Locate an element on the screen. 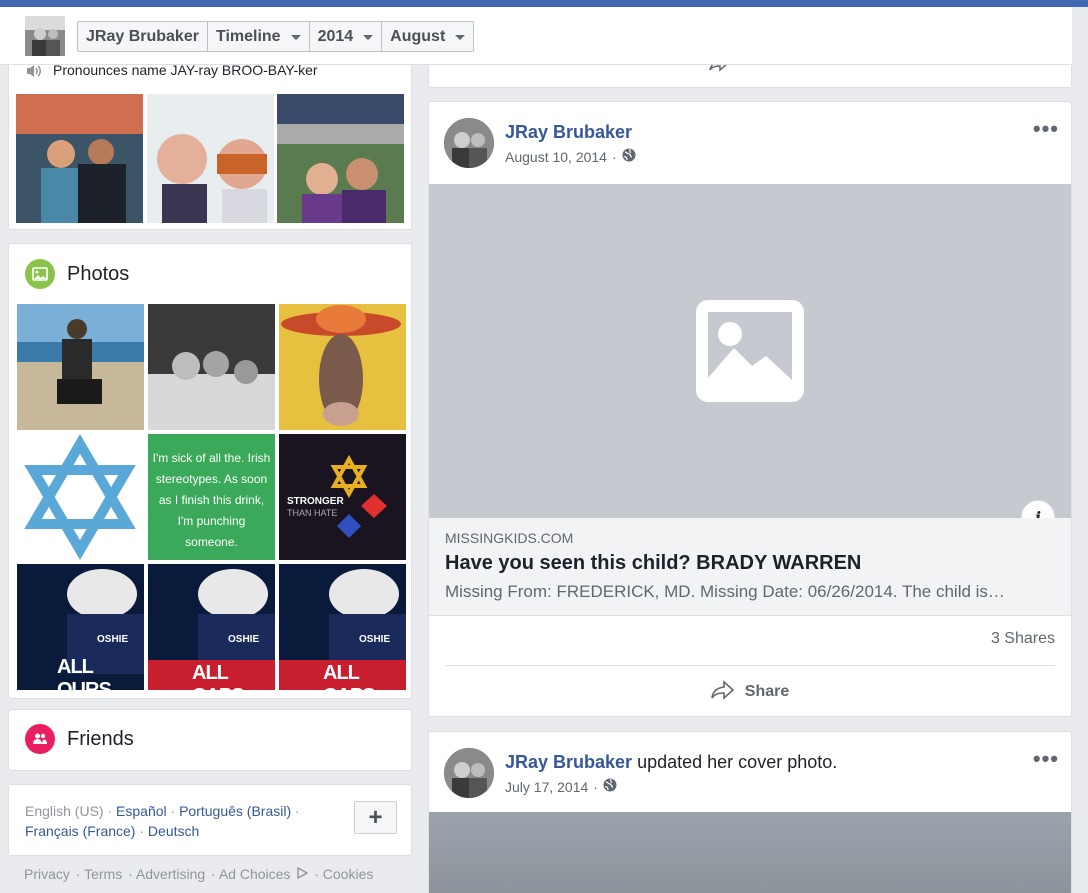 The width and height of the screenshot is (1088, 893). image-placeholder-icon is located at coordinates (750, 351).